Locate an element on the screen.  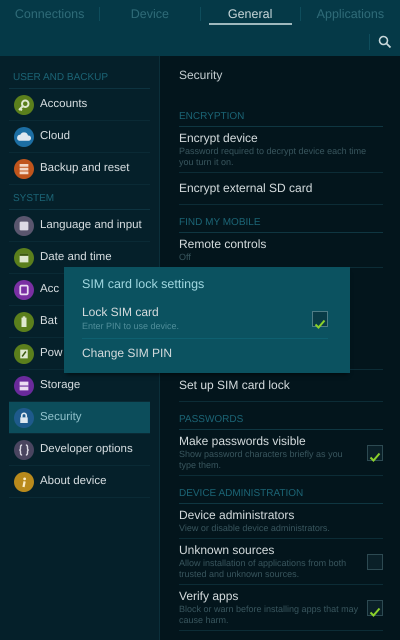
pane-title: Security is located at coordinates (201, 75).